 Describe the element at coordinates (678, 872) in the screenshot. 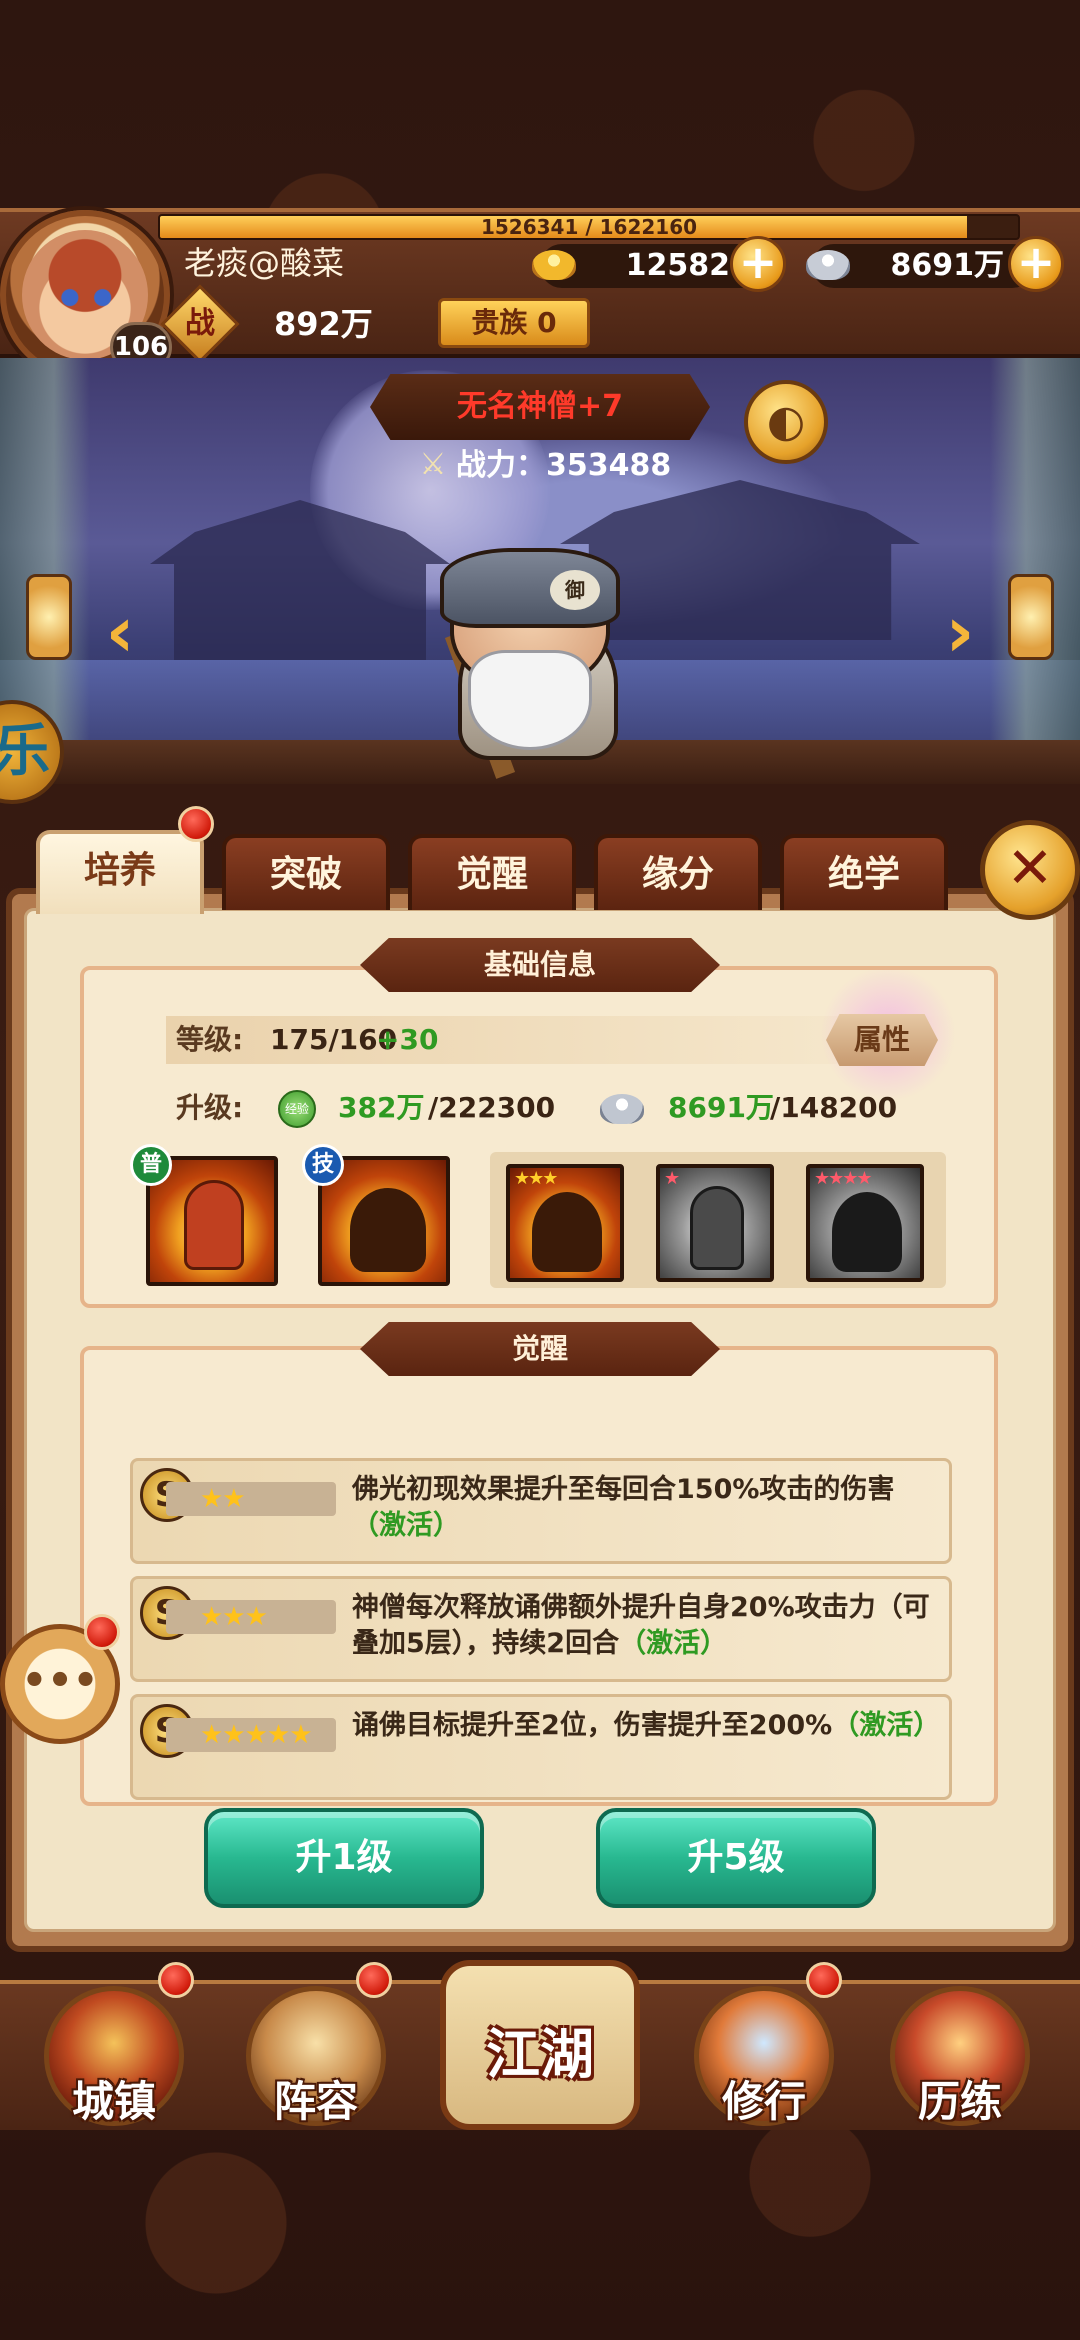

I see `tab-fate: 缘分` at that location.